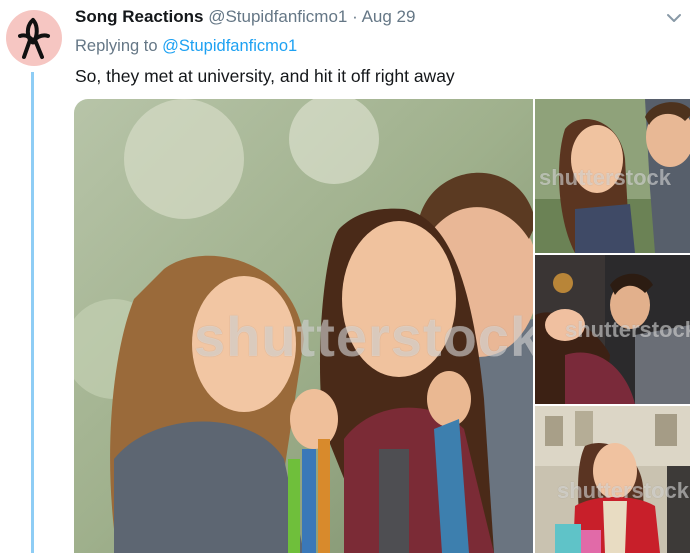 This screenshot has width=690, height=553. I want to click on replying-to-line: Replying to @Stupidfanficmo1, so click(186, 46).